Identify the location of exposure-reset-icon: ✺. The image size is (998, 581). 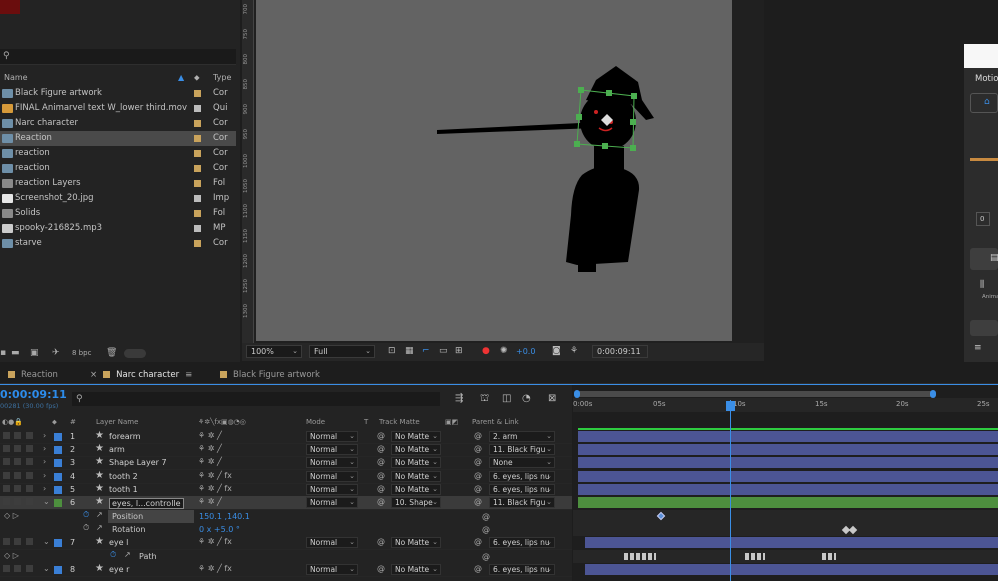
(504, 351).